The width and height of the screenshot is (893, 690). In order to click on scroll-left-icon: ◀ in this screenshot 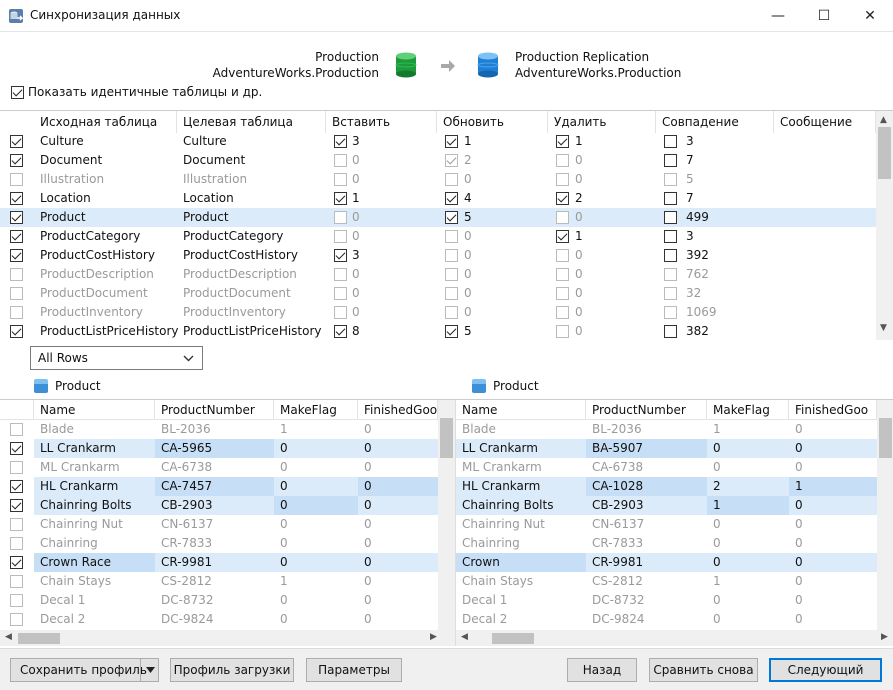, I will do `click(464, 637)`.